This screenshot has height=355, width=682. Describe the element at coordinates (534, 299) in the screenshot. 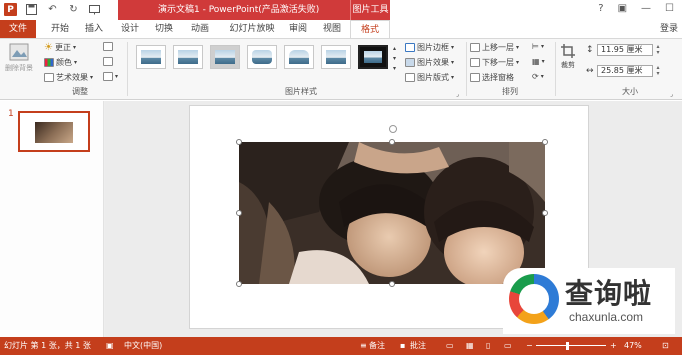

I see `watermark-q-icon` at that location.